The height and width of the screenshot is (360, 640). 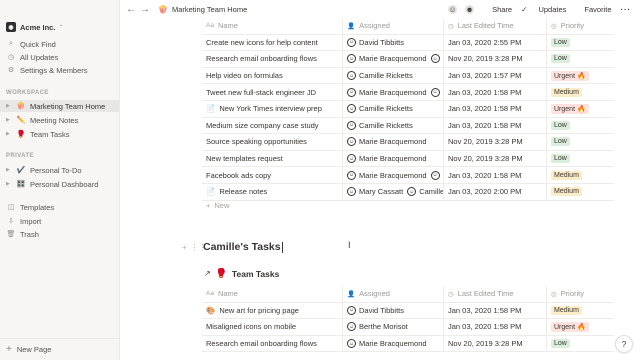 What do you see at coordinates (393, 327) in the screenshot?
I see `assigned-cell: ☺ Berthe Morisot` at bounding box center [393, 327].